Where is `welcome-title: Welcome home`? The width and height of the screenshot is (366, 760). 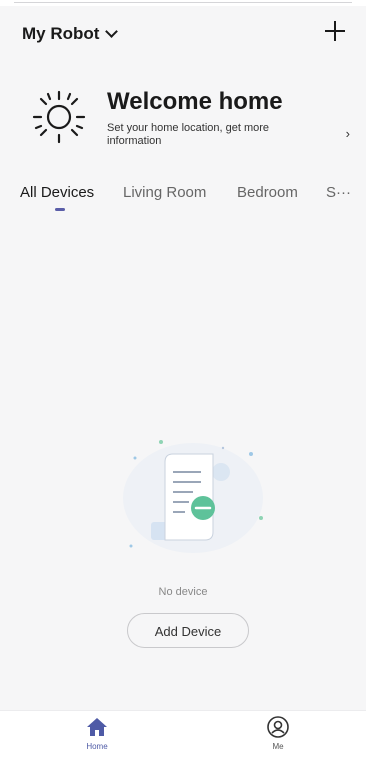 welcome-title: Welcome home is located at coordinates (195, 101).